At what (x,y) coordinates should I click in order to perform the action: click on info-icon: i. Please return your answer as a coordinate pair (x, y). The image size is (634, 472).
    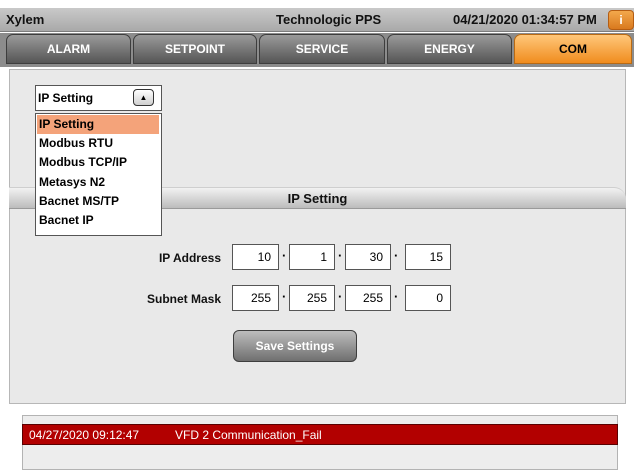
    Looking at the image, I should click on (621, 20).